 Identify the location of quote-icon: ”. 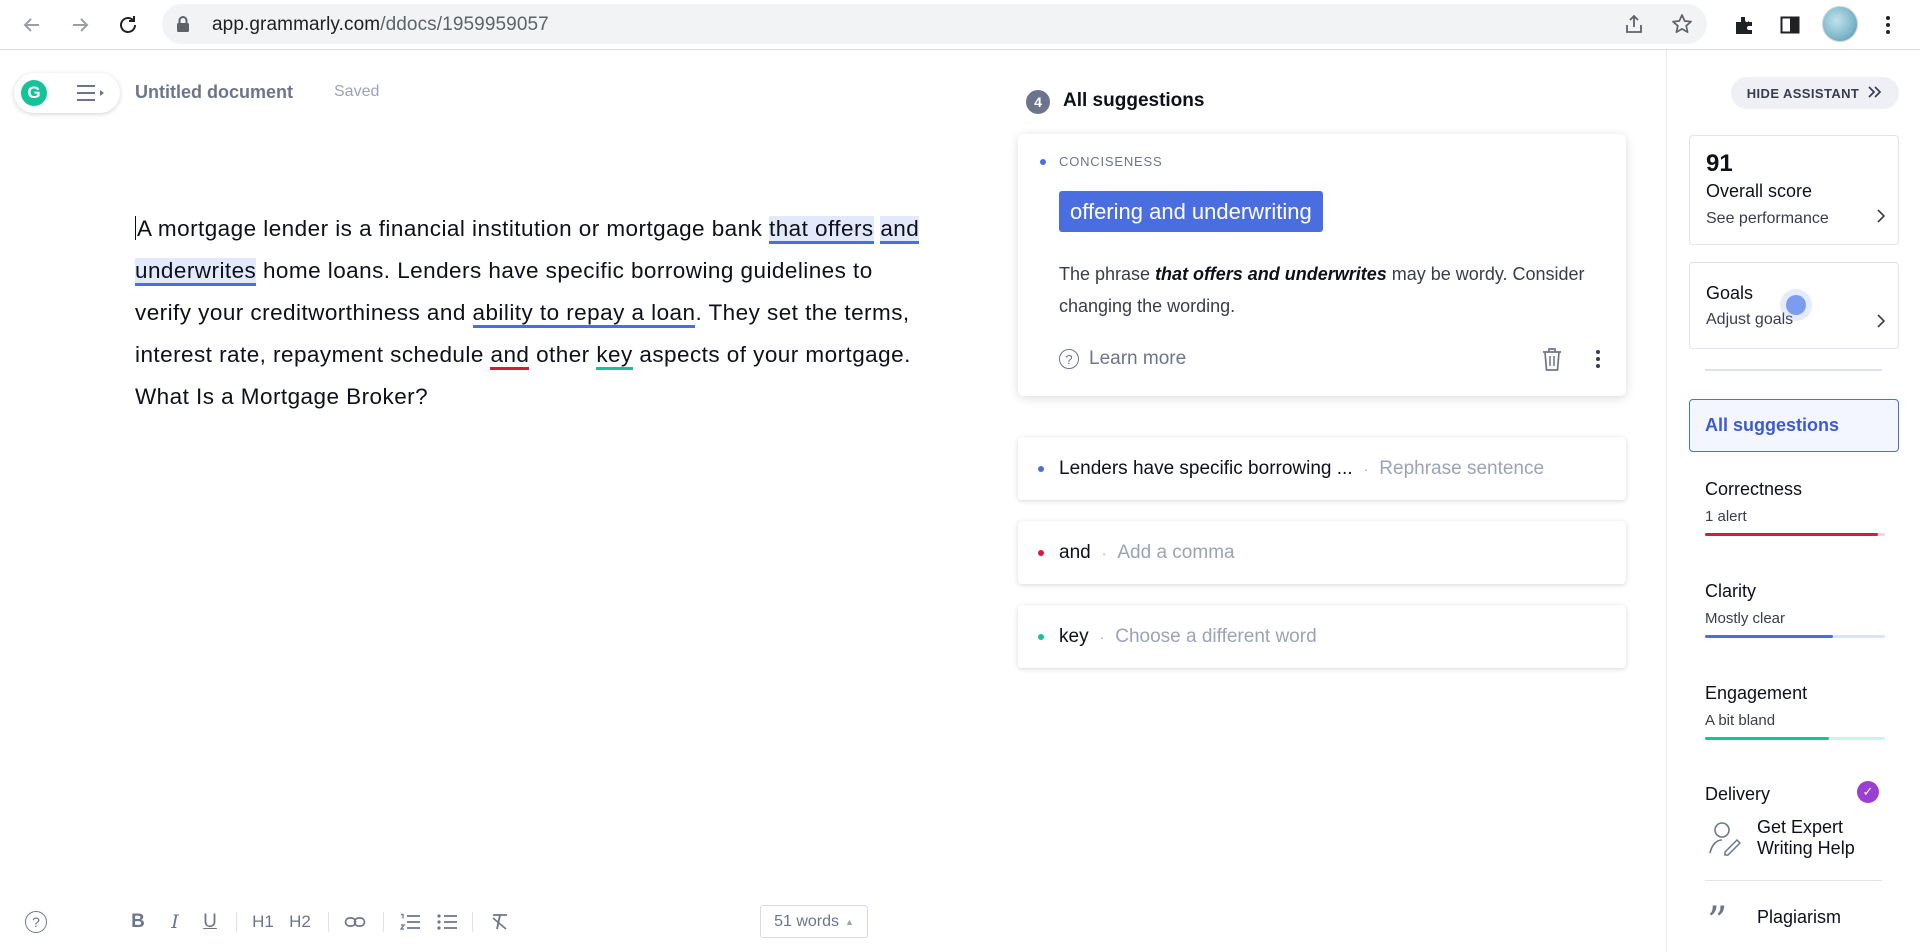
(1717, 922).